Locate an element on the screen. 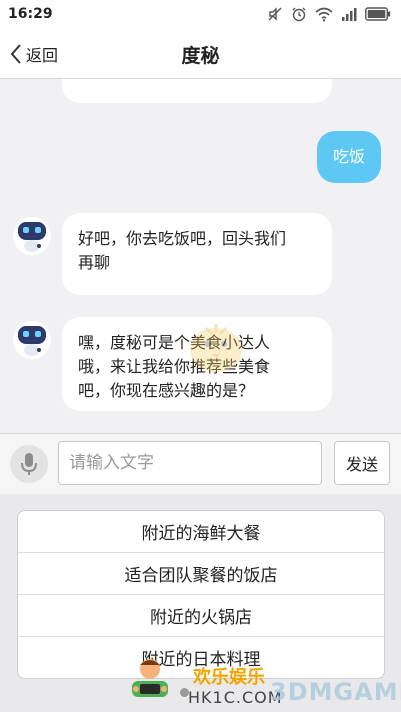  watermark-brand-cn: 欢乐娱乐 is located at coordinates (229, 677).